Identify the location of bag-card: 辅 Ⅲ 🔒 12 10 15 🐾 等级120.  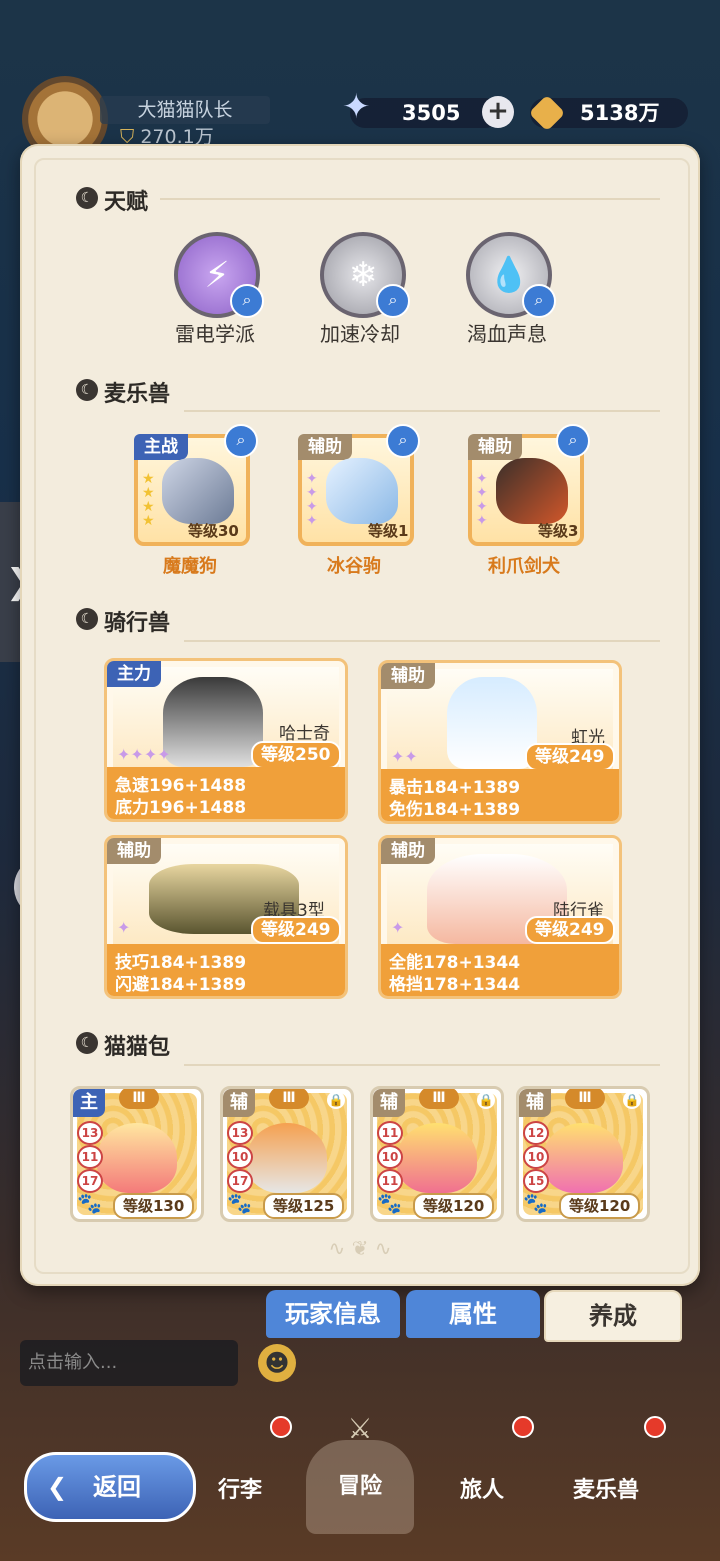
(583, 1154).